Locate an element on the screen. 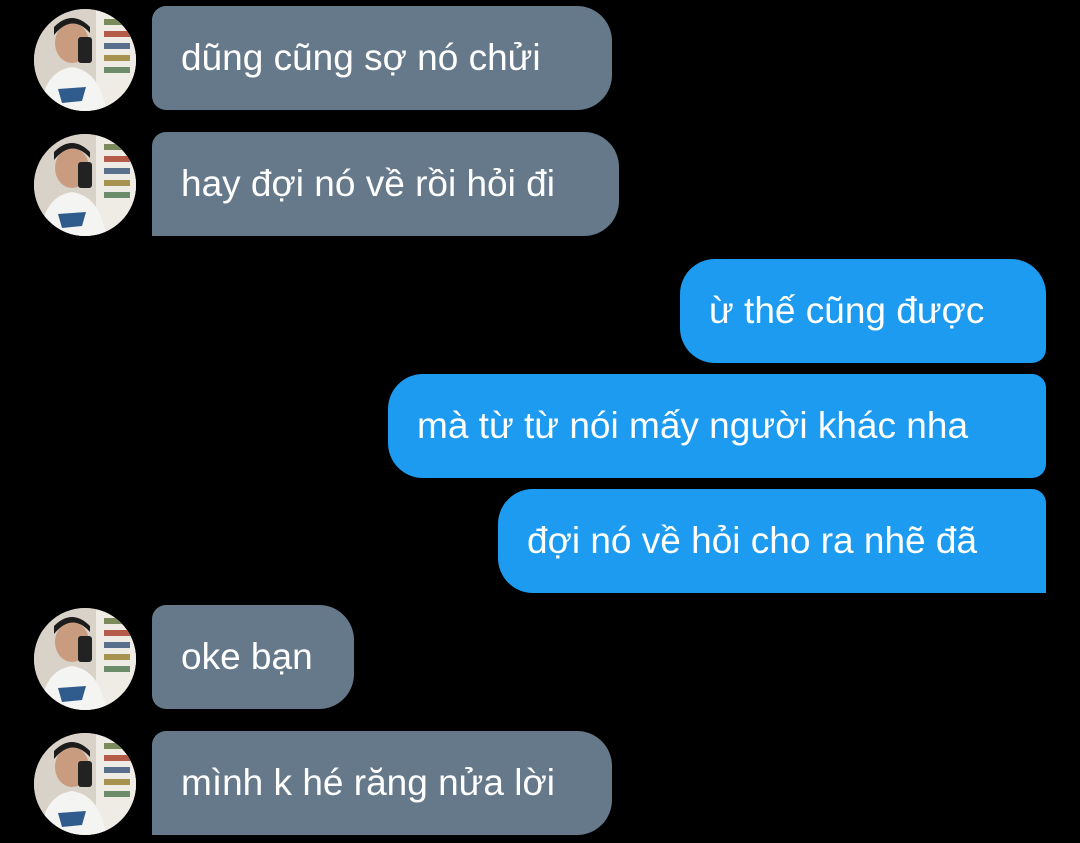  message-bubble-incoming: oke bạn is located at coordinates (253, 657).